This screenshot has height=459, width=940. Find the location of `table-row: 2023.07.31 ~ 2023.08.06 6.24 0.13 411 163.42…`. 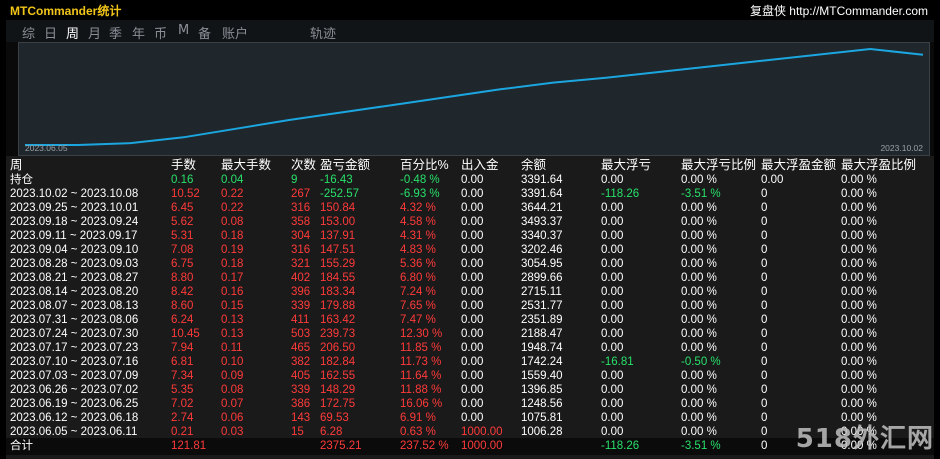

table-row: 2023.07.31 ~ 2023.08.06 6.24 0.13 411 163.42… is located at coordinates (470, 320).